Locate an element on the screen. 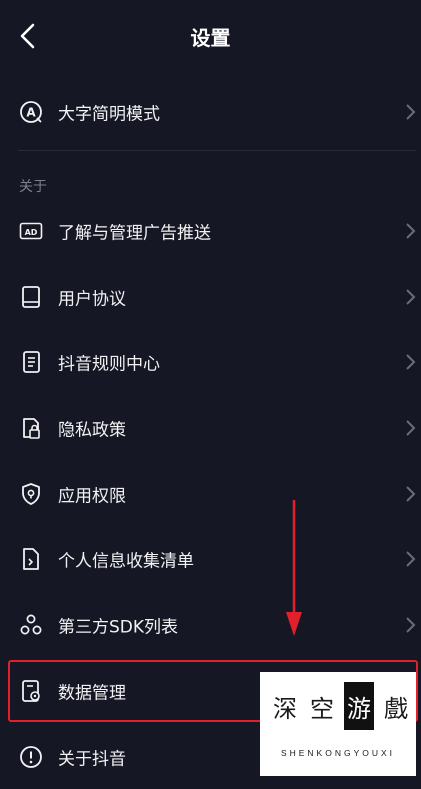 The image size is (421, 789). document-list-icon is located at coordinates (31, 362).